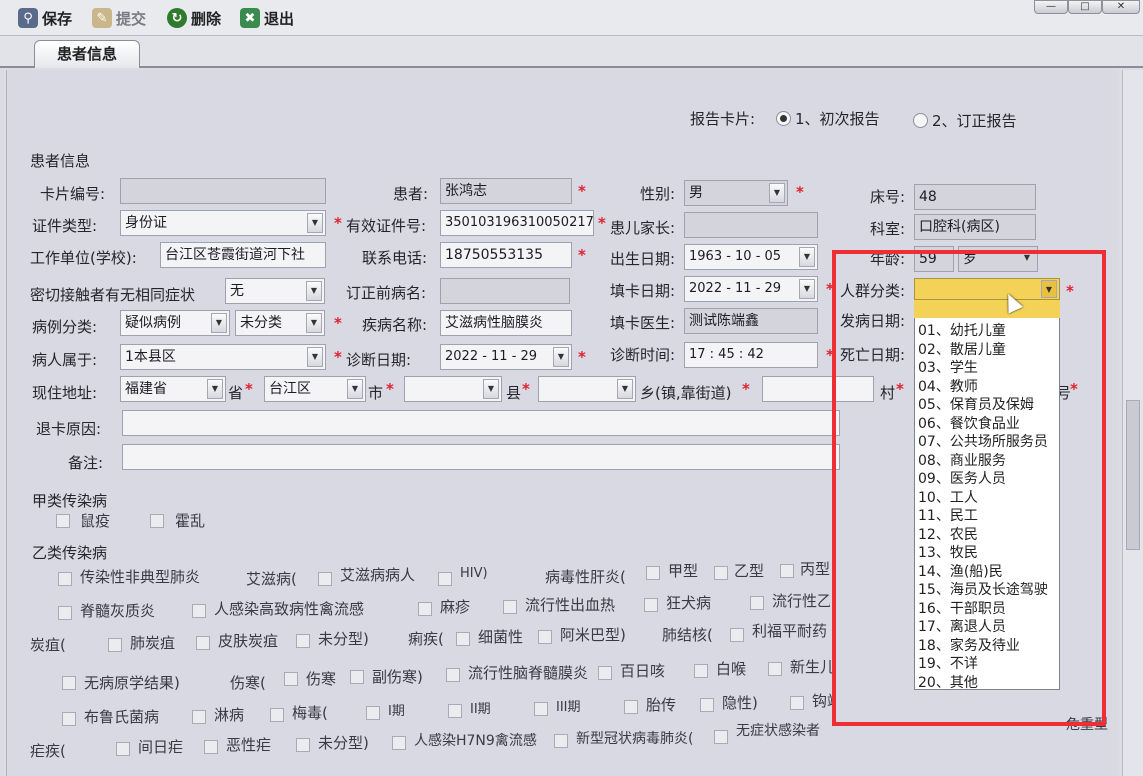 Image resolution: width=1143 pixels, height=776 pixels. I want to click on case-subtype-select: 未分类 ▼, so click(280, 323).